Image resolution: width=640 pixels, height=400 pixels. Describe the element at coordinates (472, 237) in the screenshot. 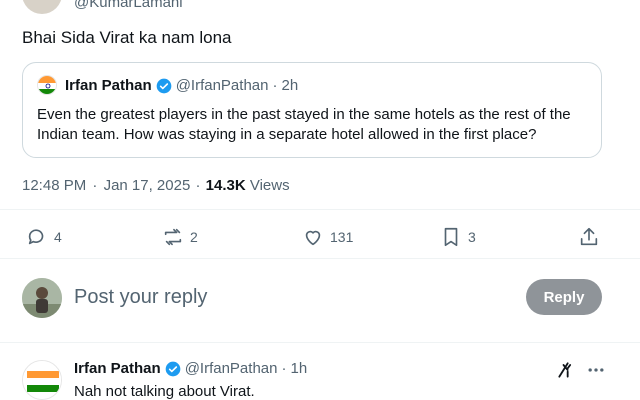

I see `bookmark-count: 3` at that location.